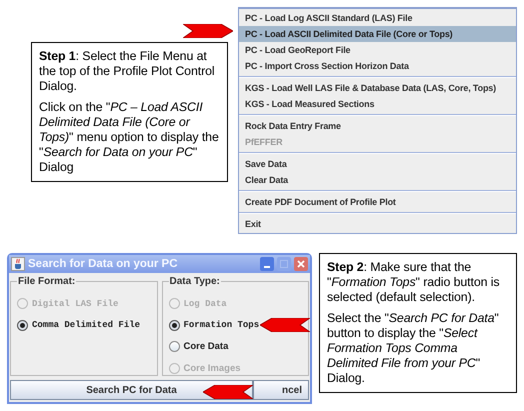  Describe the element at coordinates (267, 264) in the screenshot. I see `minimize-icon` at that location.